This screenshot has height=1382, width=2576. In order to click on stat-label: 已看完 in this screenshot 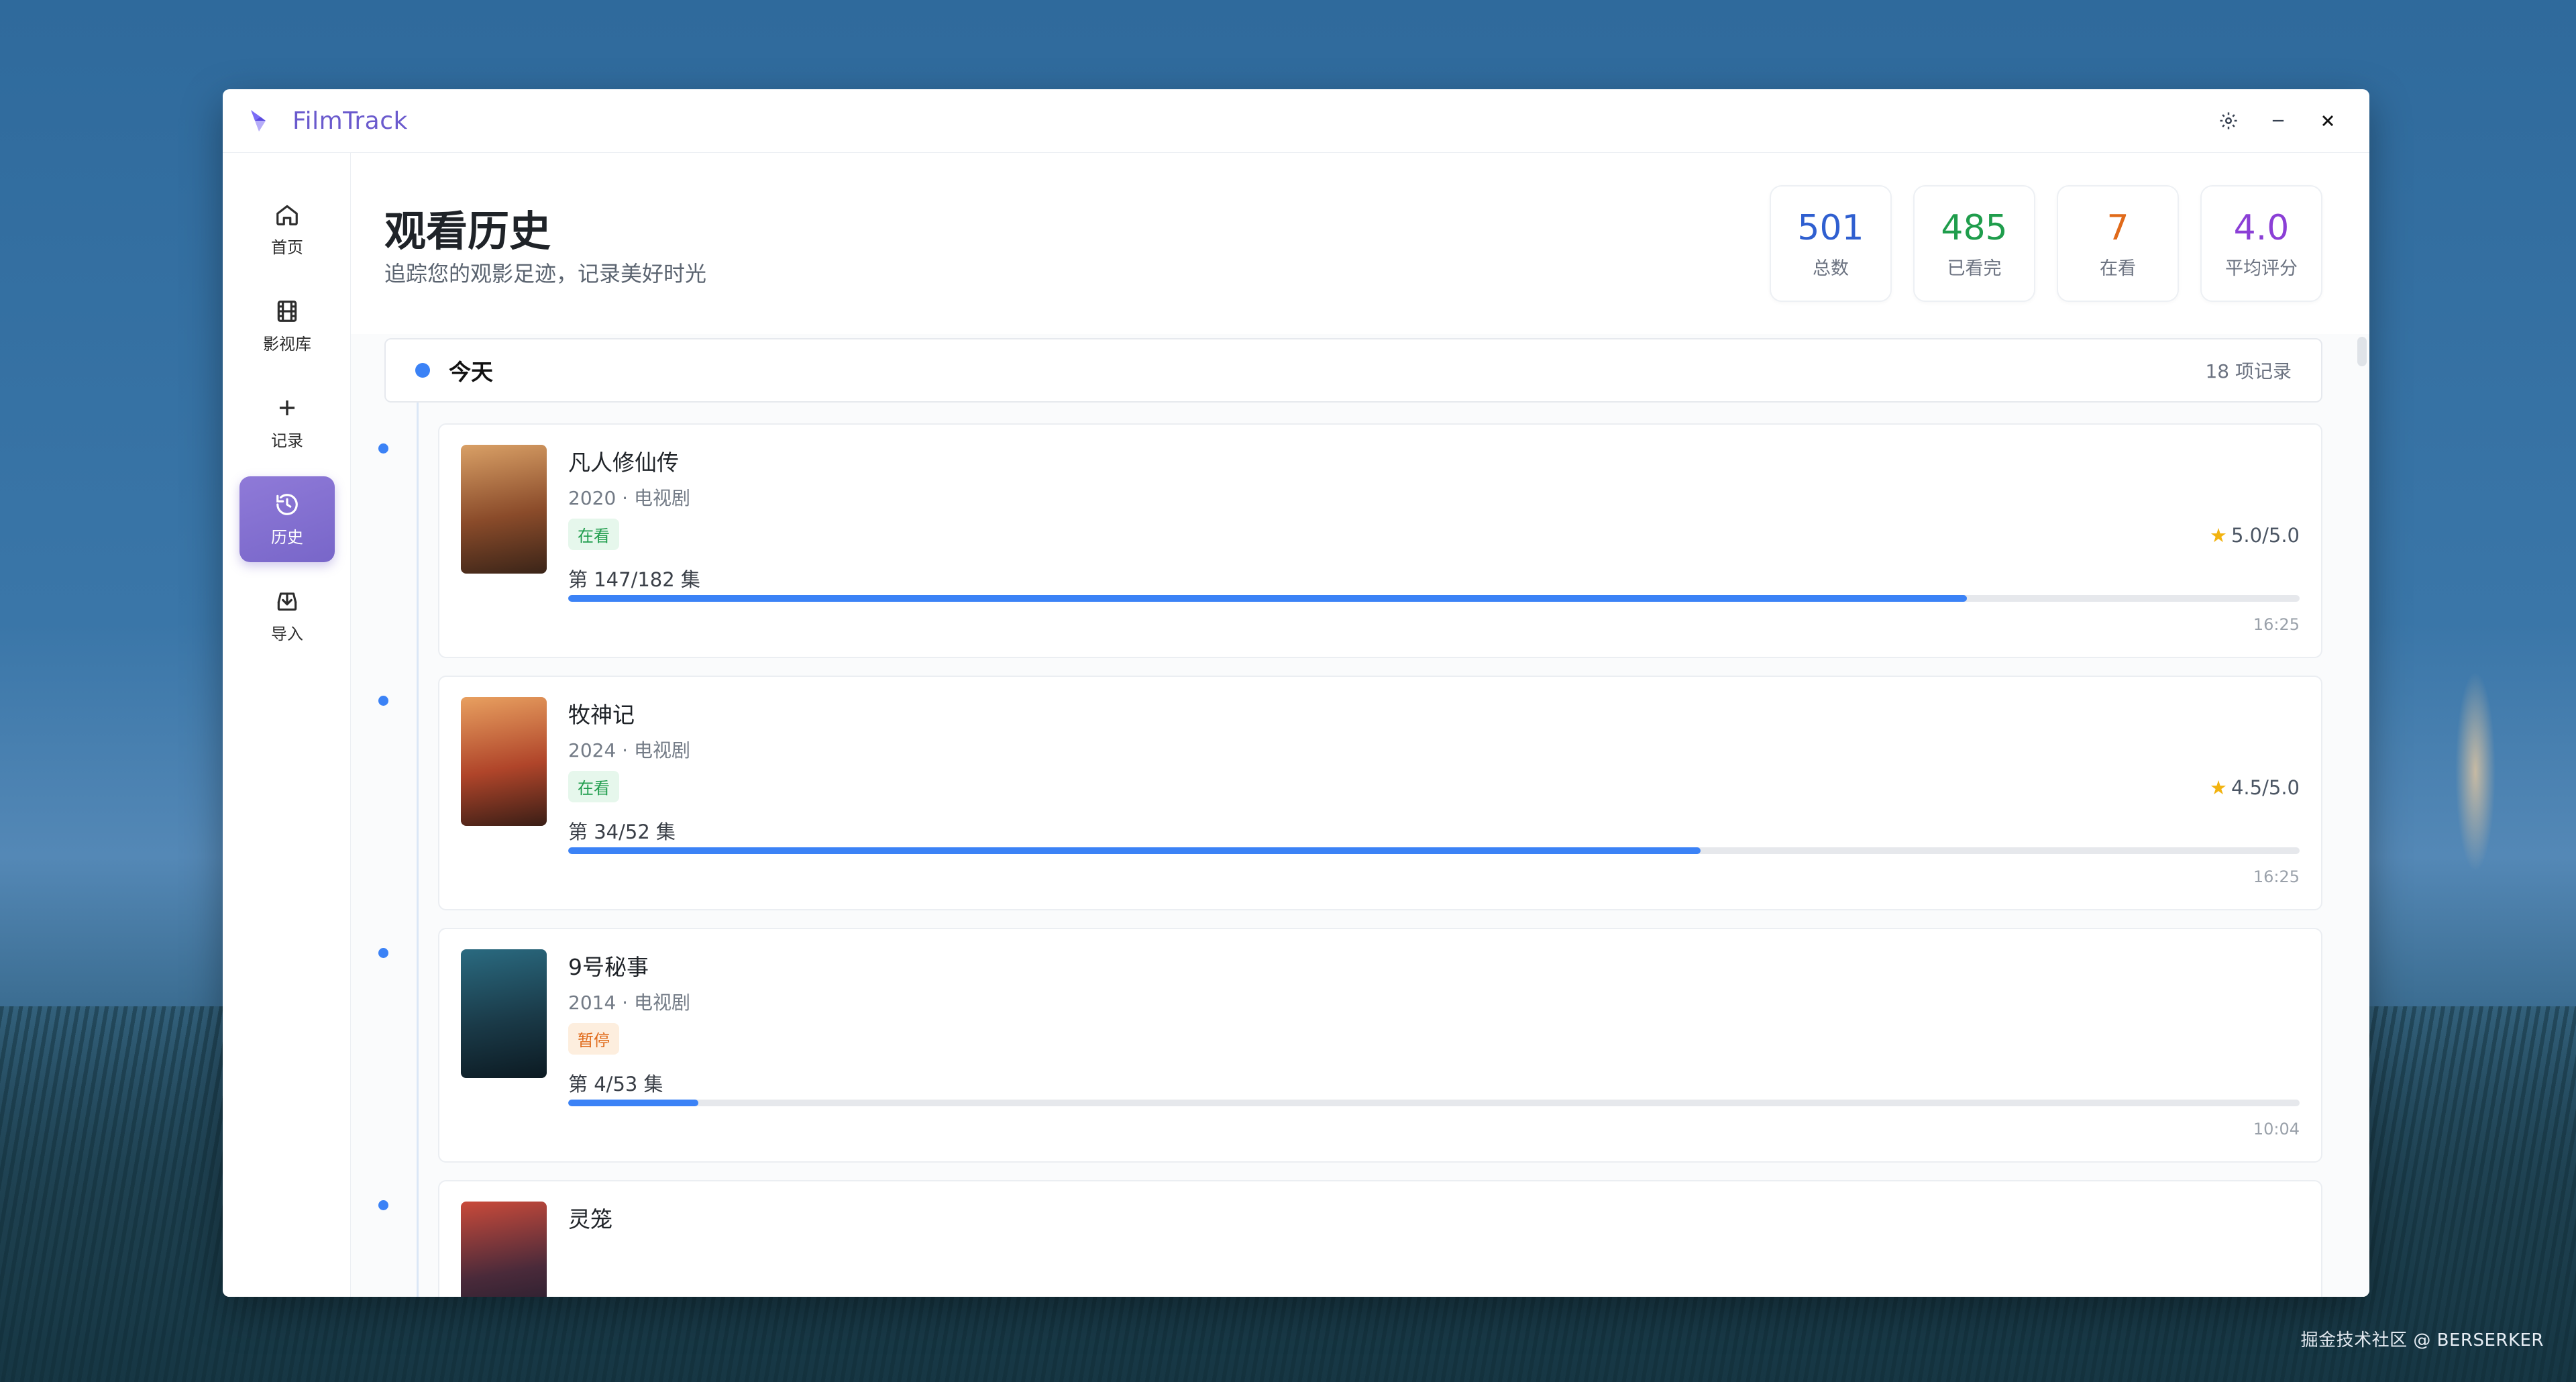, I will do `click(1974, 268)`.